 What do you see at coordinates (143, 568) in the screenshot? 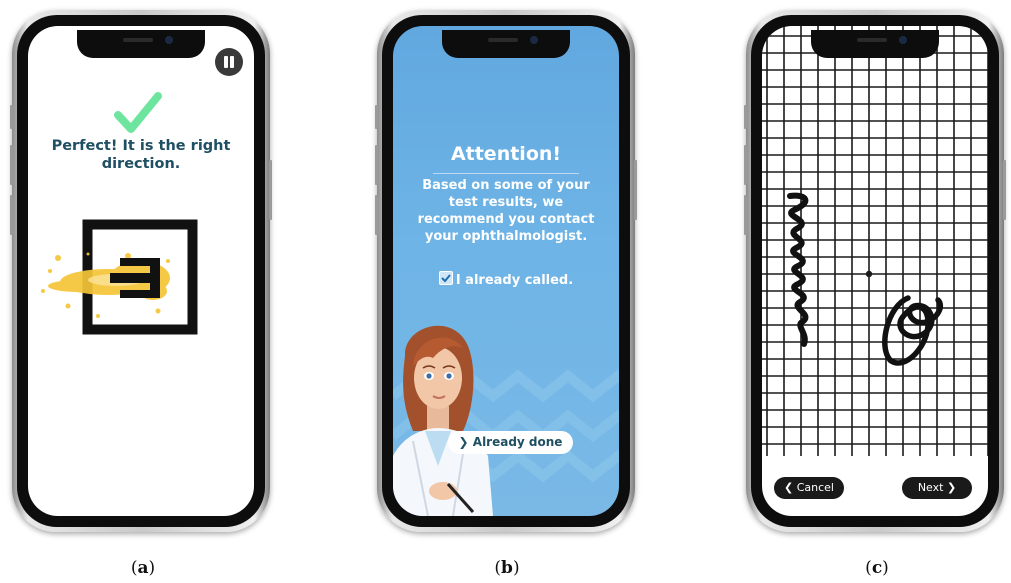
I see `caption-a: (a)` at bounding box center [143, 568].